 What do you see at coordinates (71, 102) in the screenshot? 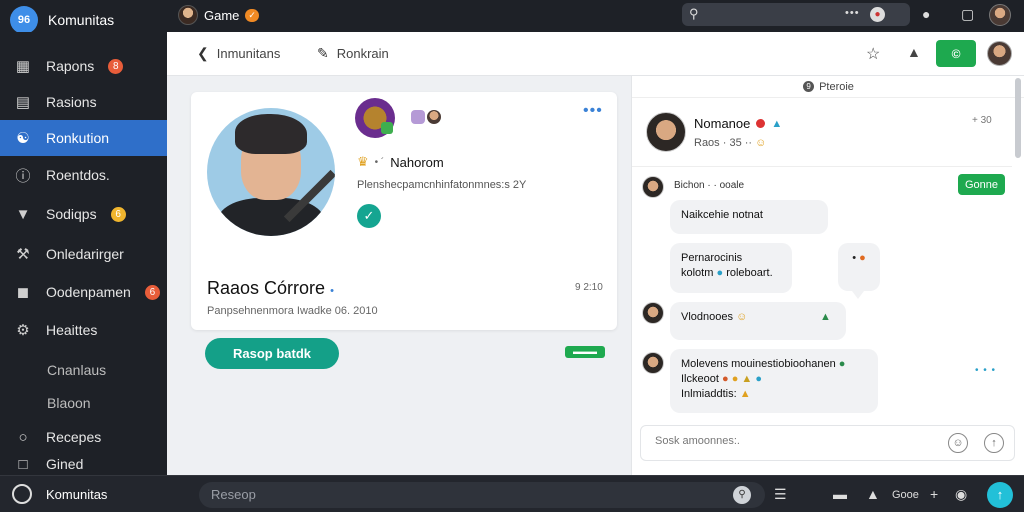
I see `sidebar-item-label: Rasions` at bounding box center [71, 102].